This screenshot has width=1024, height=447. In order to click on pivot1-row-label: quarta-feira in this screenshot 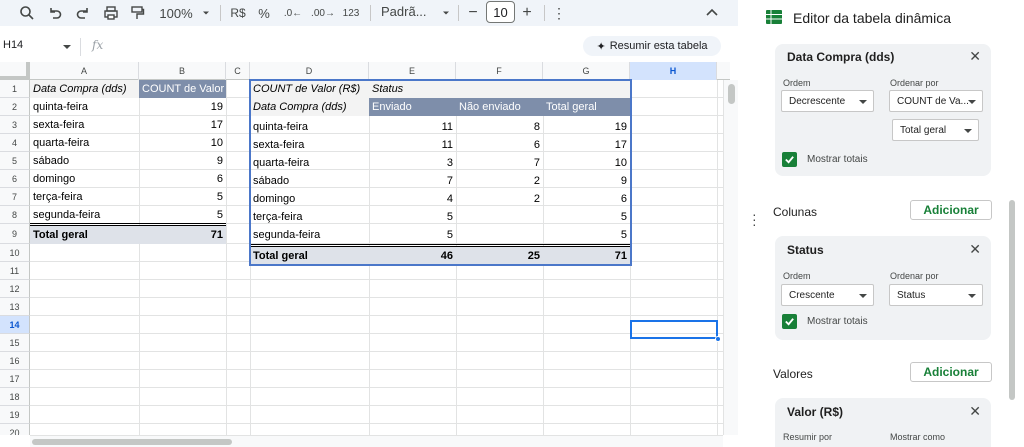, I will do `click(84, 143)`.